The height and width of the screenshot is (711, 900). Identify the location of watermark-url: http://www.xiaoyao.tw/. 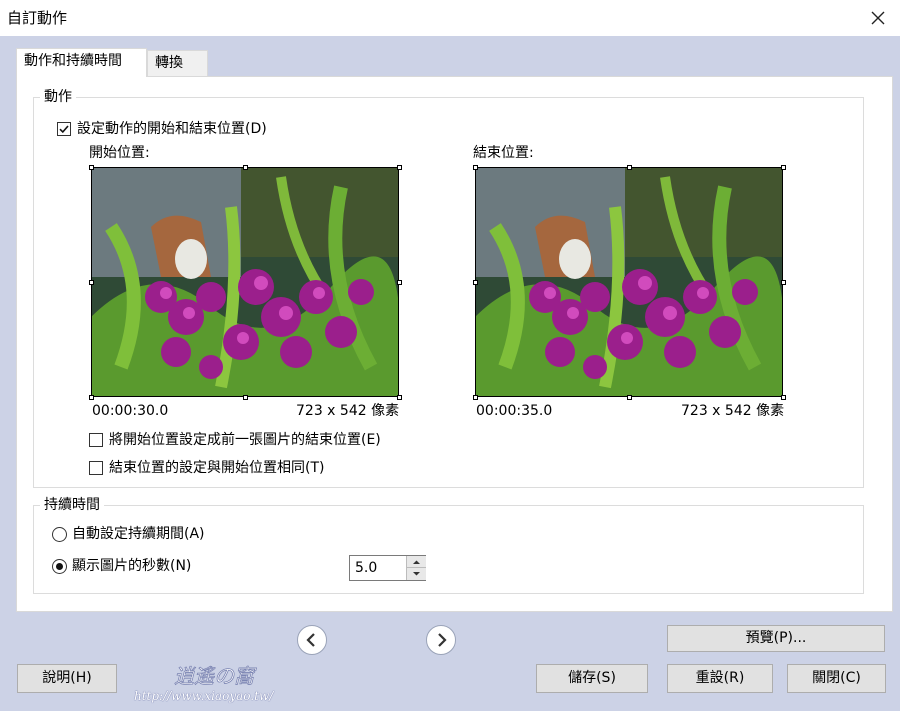
(204, 696).